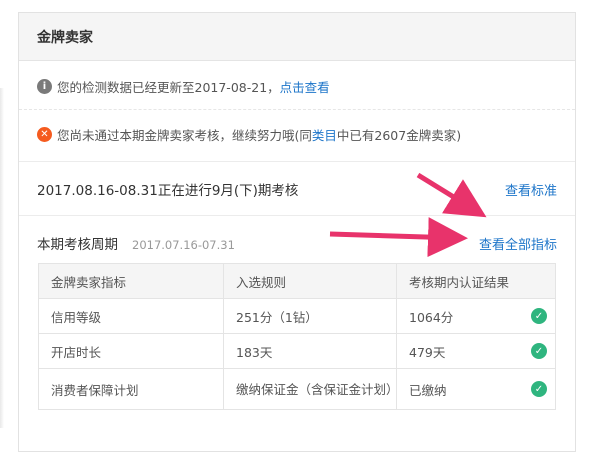  What do you see at coordinates (324, 134) in the screenshot?
I see `category-link: 类目` at bounding box center [324, 134].